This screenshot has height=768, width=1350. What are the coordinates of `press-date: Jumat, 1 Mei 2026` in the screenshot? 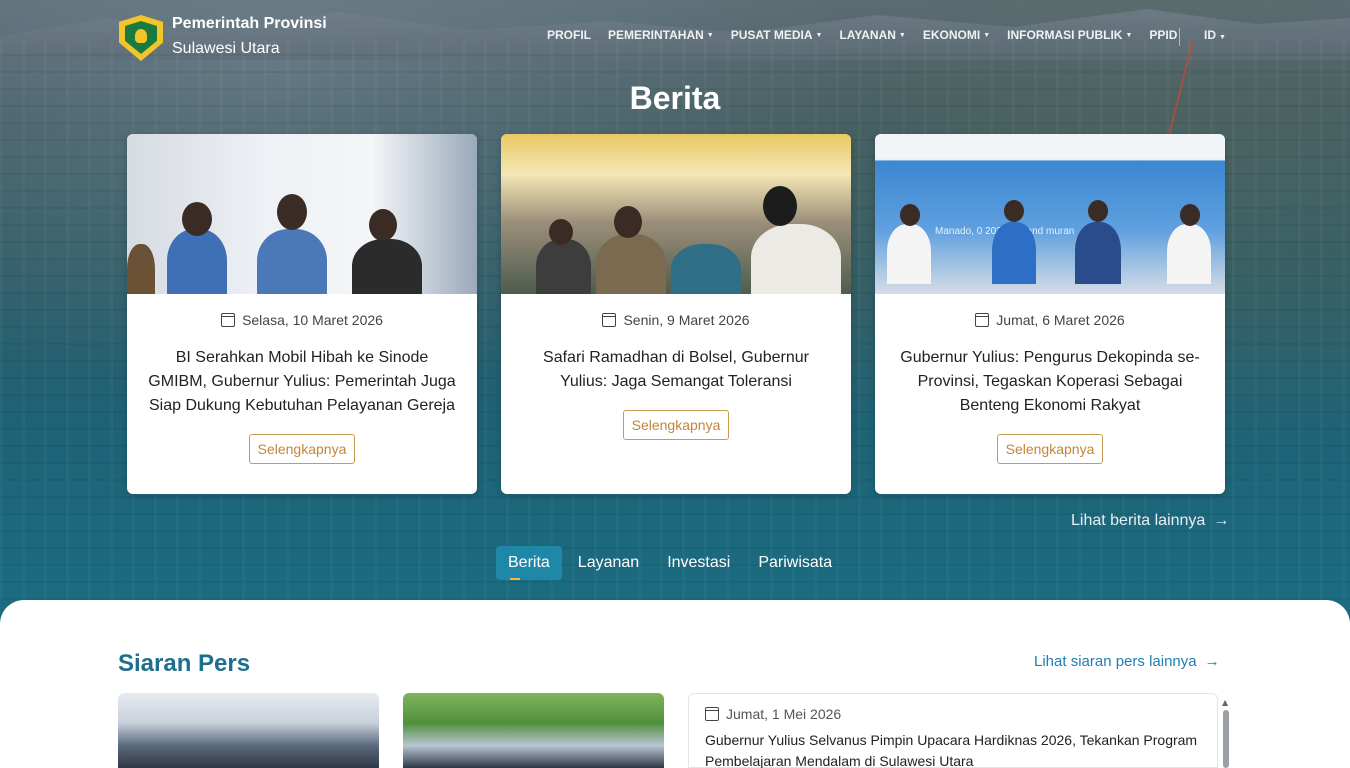 It's located at (953, 714).